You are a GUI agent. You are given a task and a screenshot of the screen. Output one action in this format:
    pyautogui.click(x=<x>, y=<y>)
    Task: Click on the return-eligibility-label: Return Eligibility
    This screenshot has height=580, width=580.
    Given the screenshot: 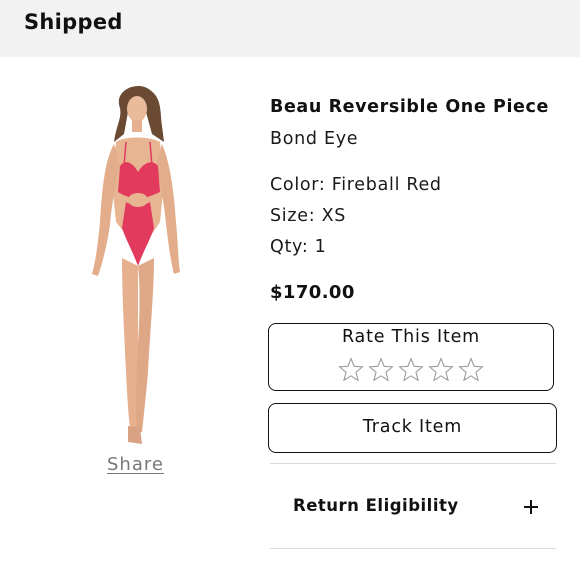 What is the action you would take?
    pyautogui.click(x=376, y=505)
    